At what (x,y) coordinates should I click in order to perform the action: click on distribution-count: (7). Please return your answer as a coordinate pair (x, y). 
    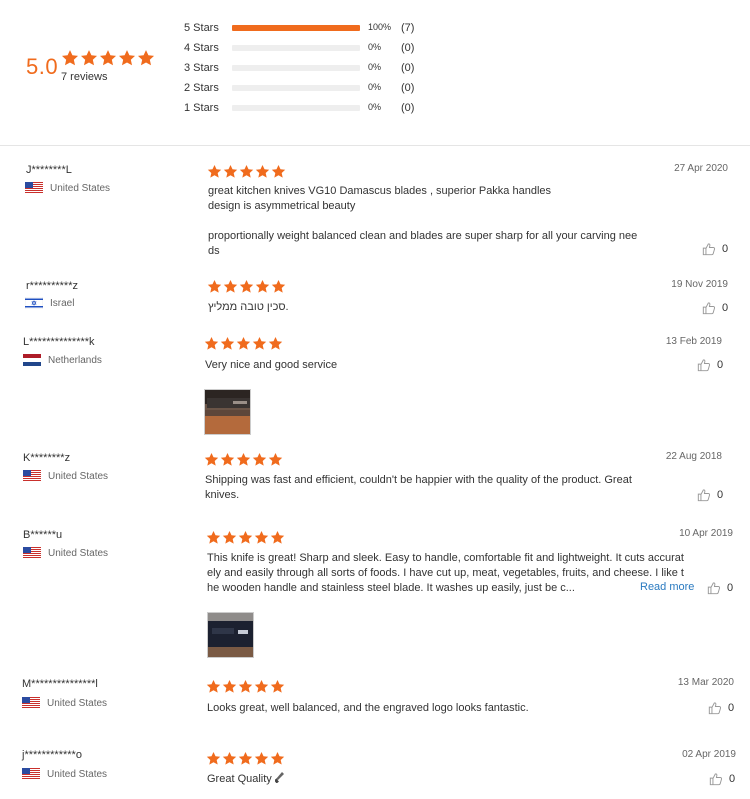
    Looking at the image, I should click on (408, 28).